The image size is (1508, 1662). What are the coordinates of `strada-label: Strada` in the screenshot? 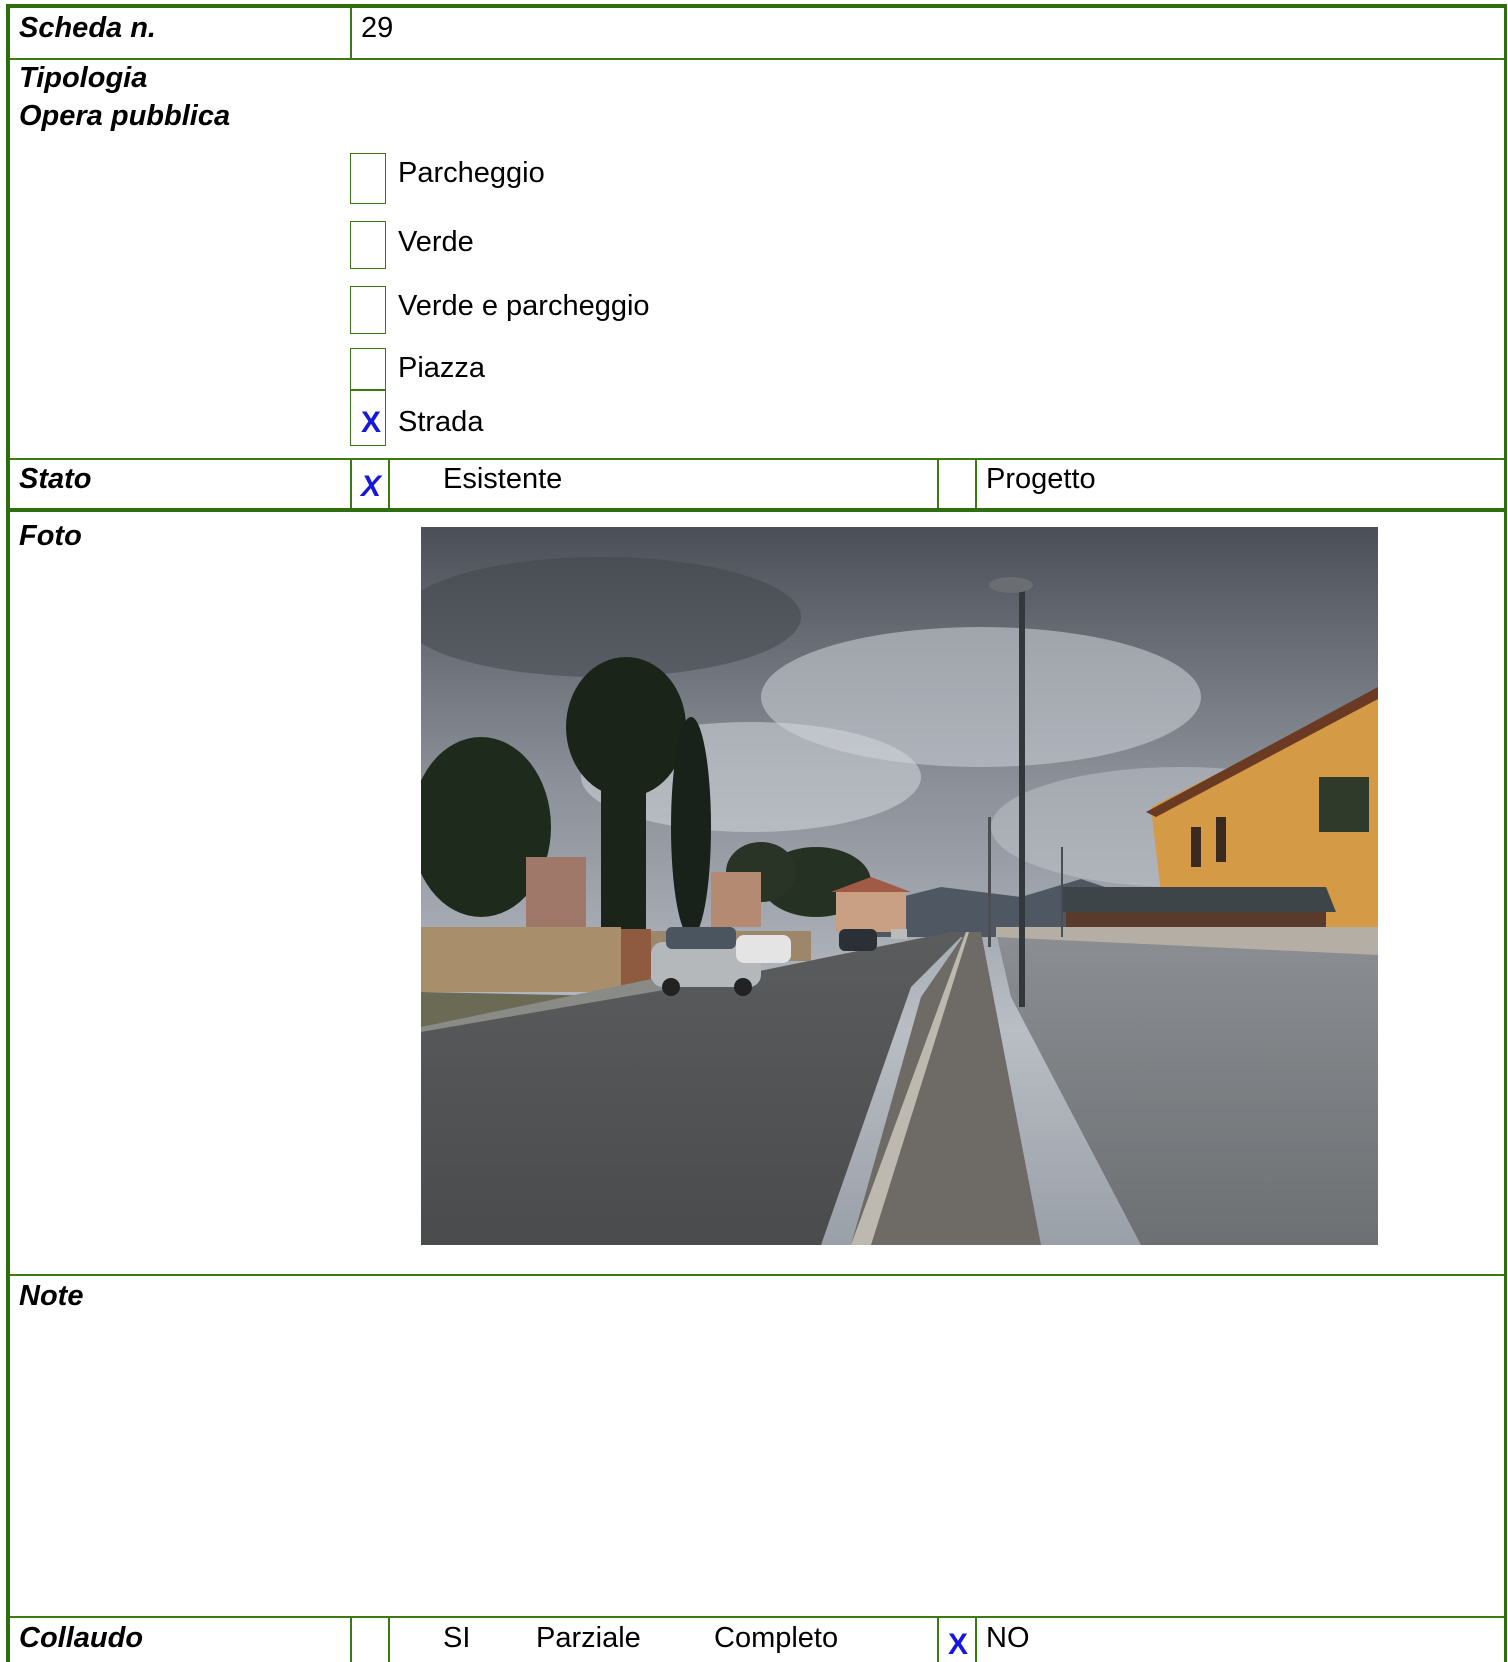 It's located at (441, 422).